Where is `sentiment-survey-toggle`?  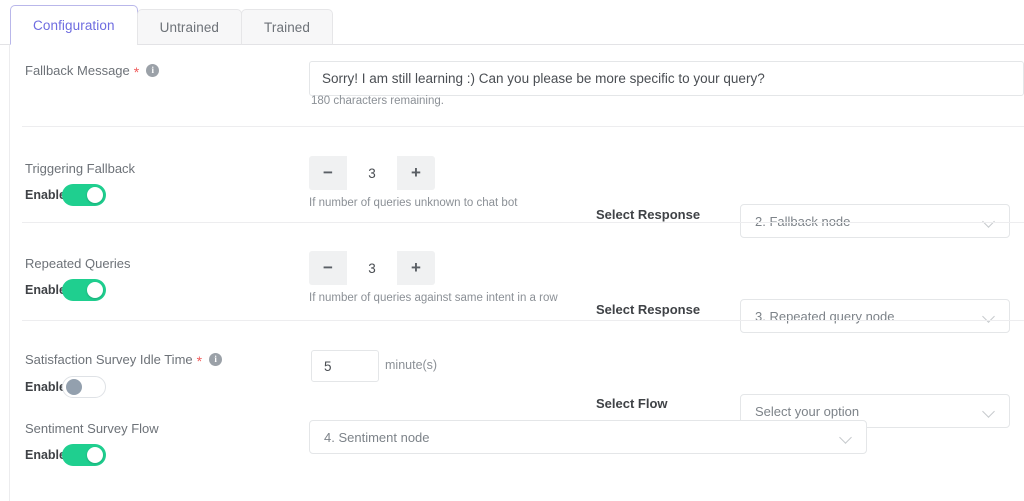
sentiment-survey-toggle is located at coordinates (84, 455).